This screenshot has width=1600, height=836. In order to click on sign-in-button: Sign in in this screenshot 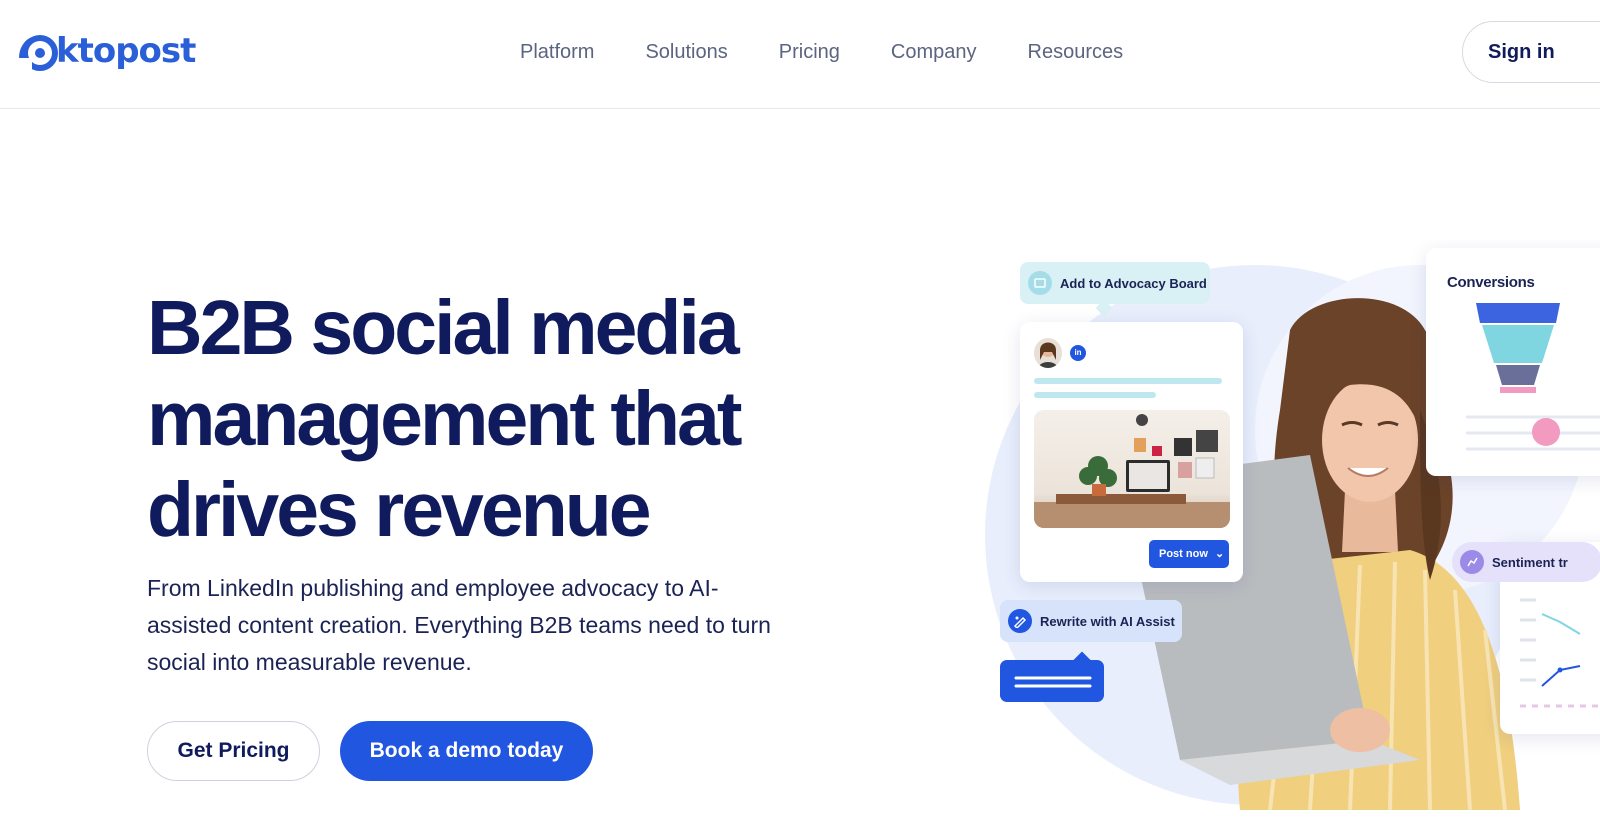, I will do `click(1531, 52)`.